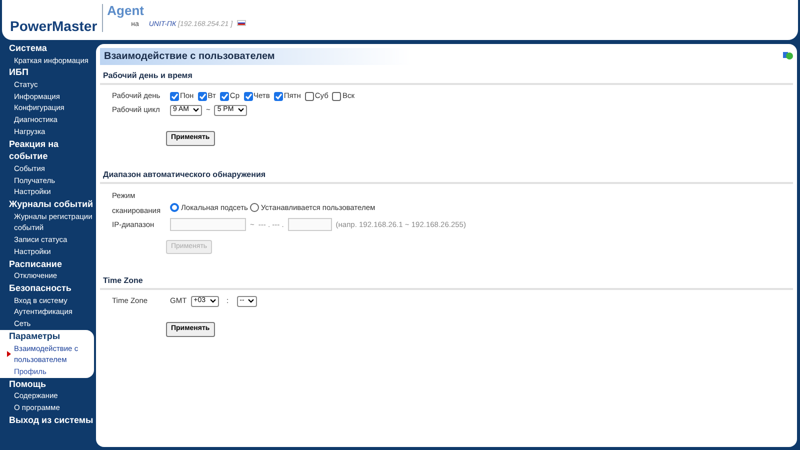  I want to click on selection-arrow-icon, so click(9, 354).